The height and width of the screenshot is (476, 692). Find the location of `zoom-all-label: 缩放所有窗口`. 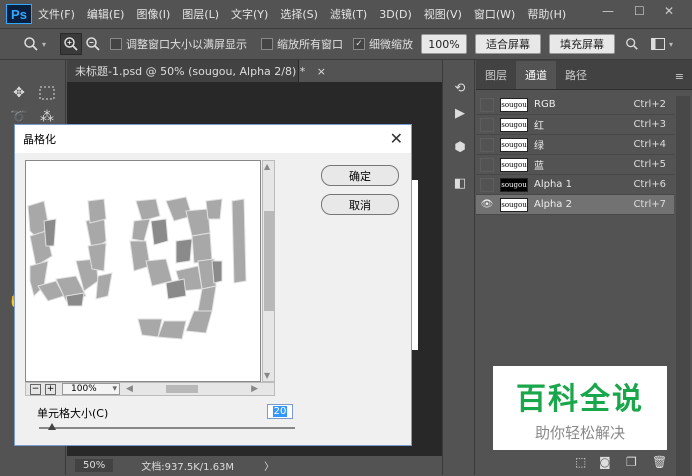

zoom-all-label: 缩放所有窗口 is located at coordinates (310, 44).